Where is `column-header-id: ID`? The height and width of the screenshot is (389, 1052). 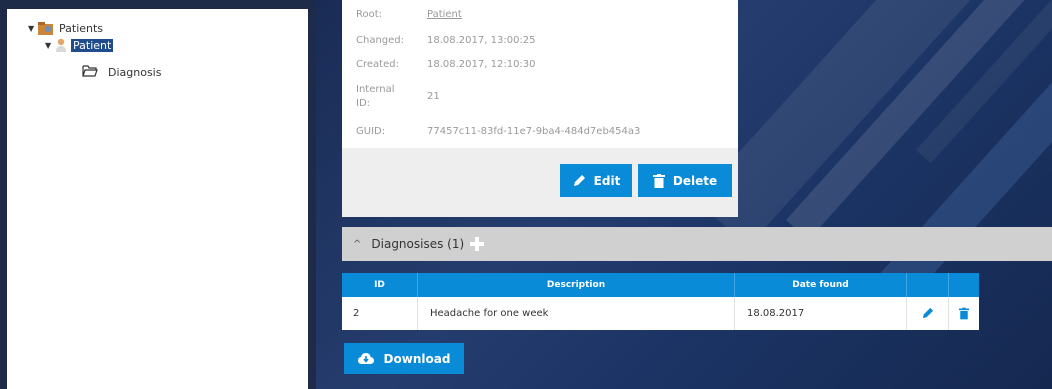 column-header-id: ID is located at coordinates (380, 285).